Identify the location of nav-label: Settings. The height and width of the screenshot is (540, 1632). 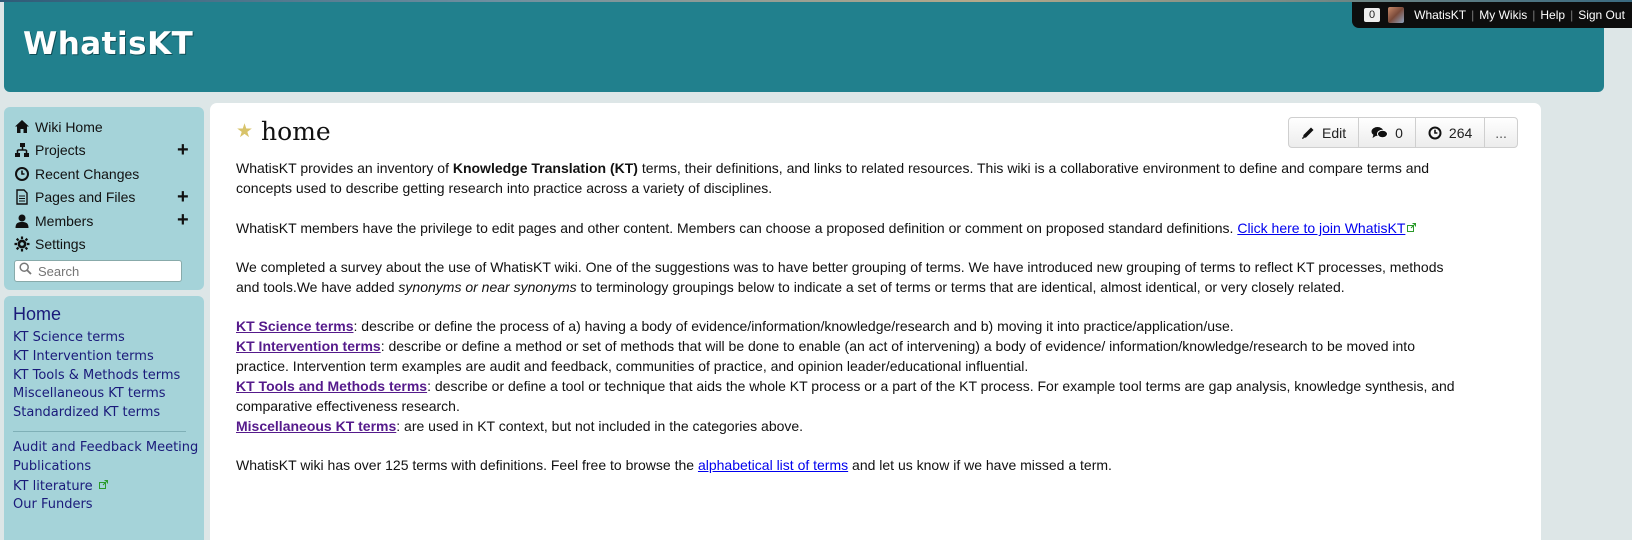
(60, 244).